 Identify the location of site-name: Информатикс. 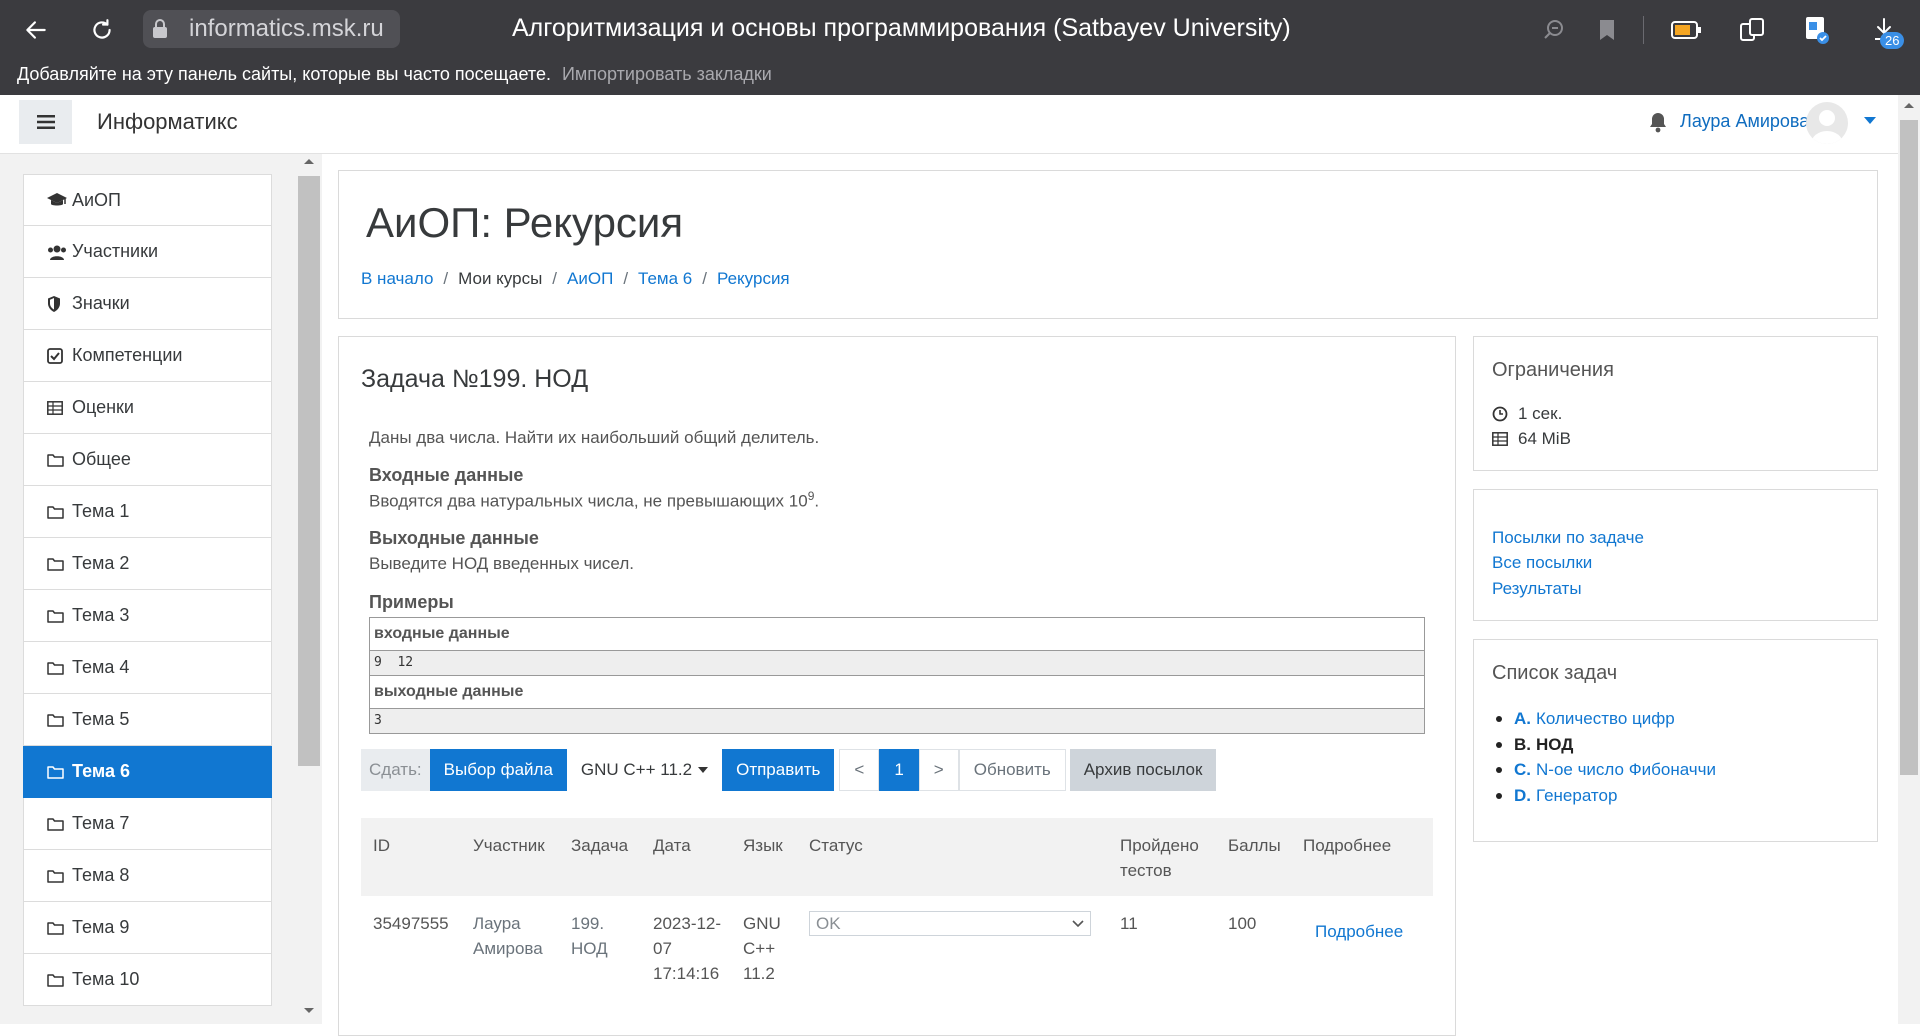
(167, 122).